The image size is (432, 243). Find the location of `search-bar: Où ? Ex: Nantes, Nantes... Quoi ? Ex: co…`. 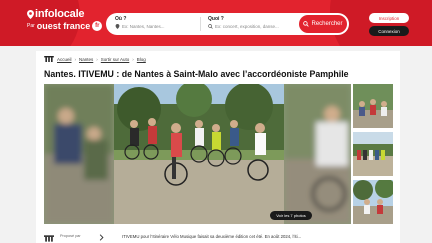

search-bar: Où ? Ex: Nantes, Nantes... Quoi ? Ex: co… is located at coordinates (227, 24).